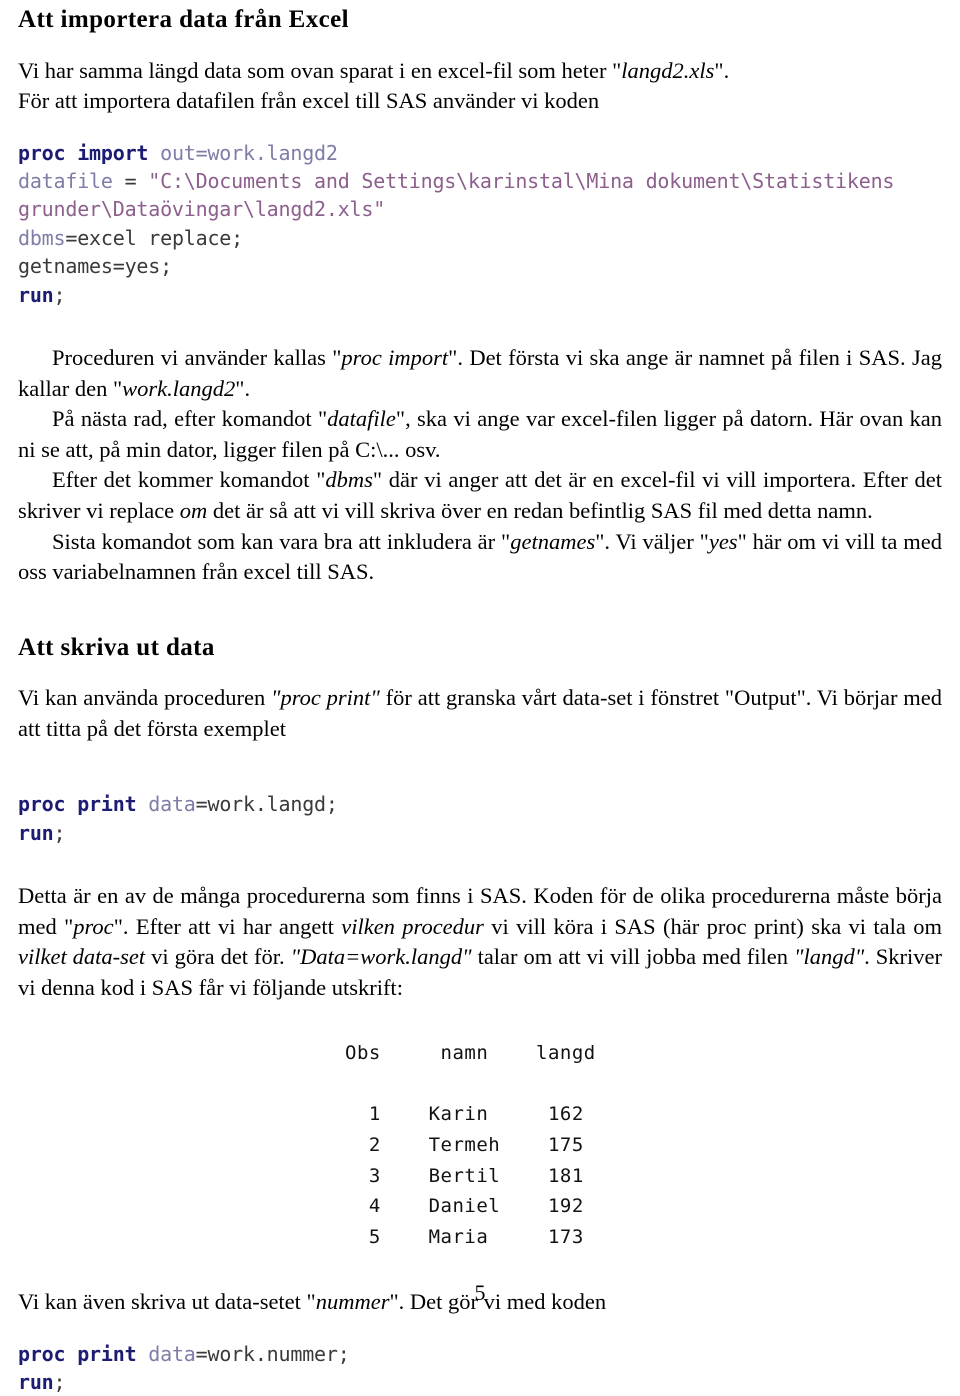 This screenshot has height=1396, width=960. What do you see at coordinates (77, 804) in the screenshot?
I see `code-keyword-proc-print: proc print` at bounding box center [77, 804].